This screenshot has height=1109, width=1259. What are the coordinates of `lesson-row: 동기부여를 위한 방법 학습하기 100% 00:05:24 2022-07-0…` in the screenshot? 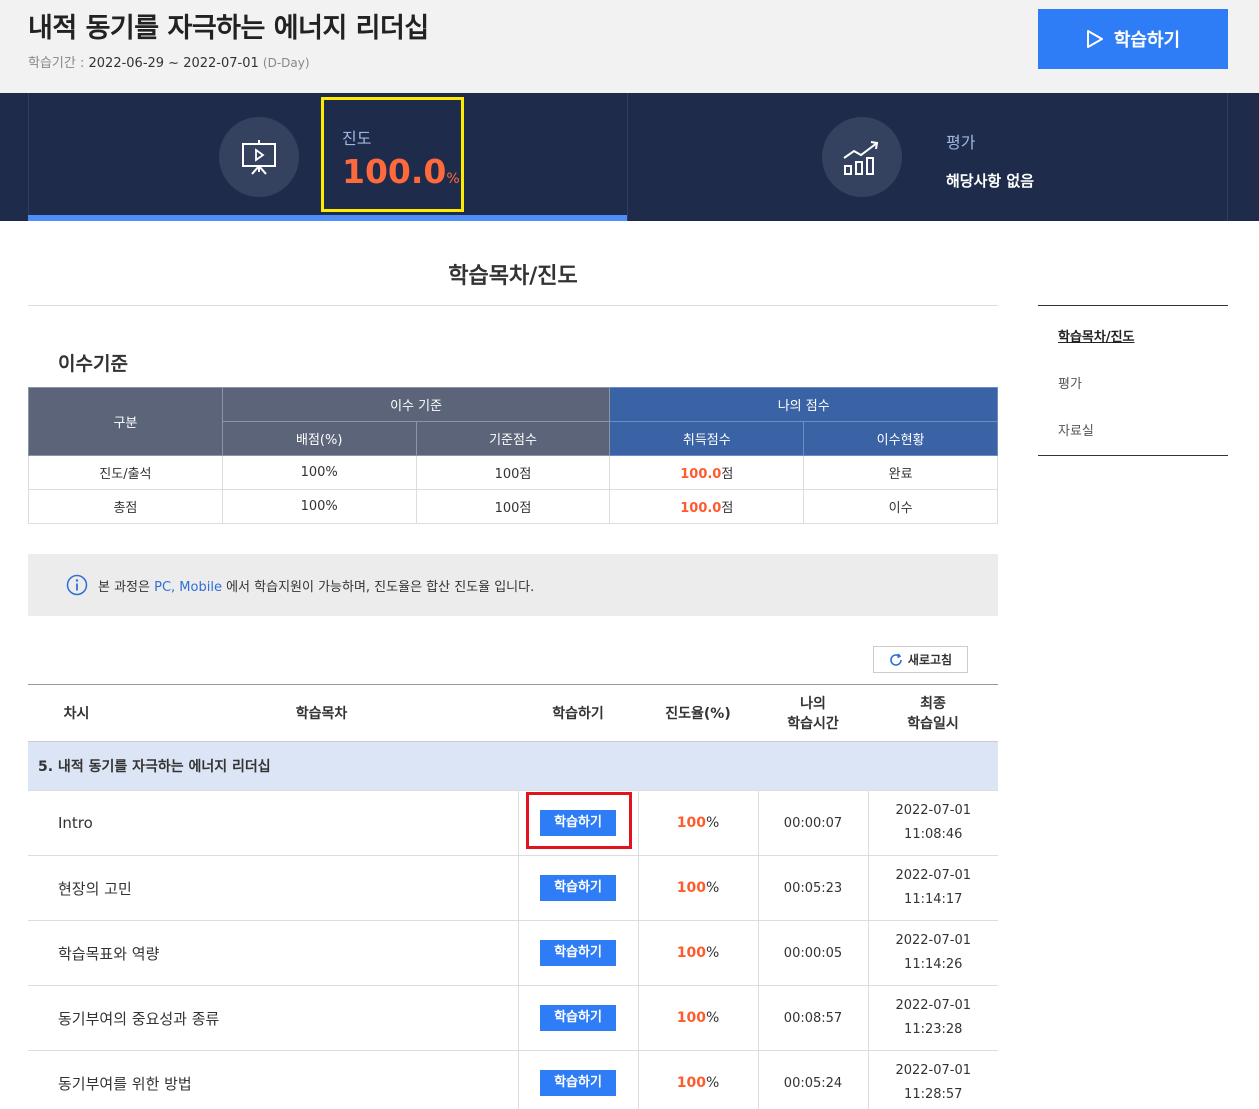 It's located at (513, 1079).